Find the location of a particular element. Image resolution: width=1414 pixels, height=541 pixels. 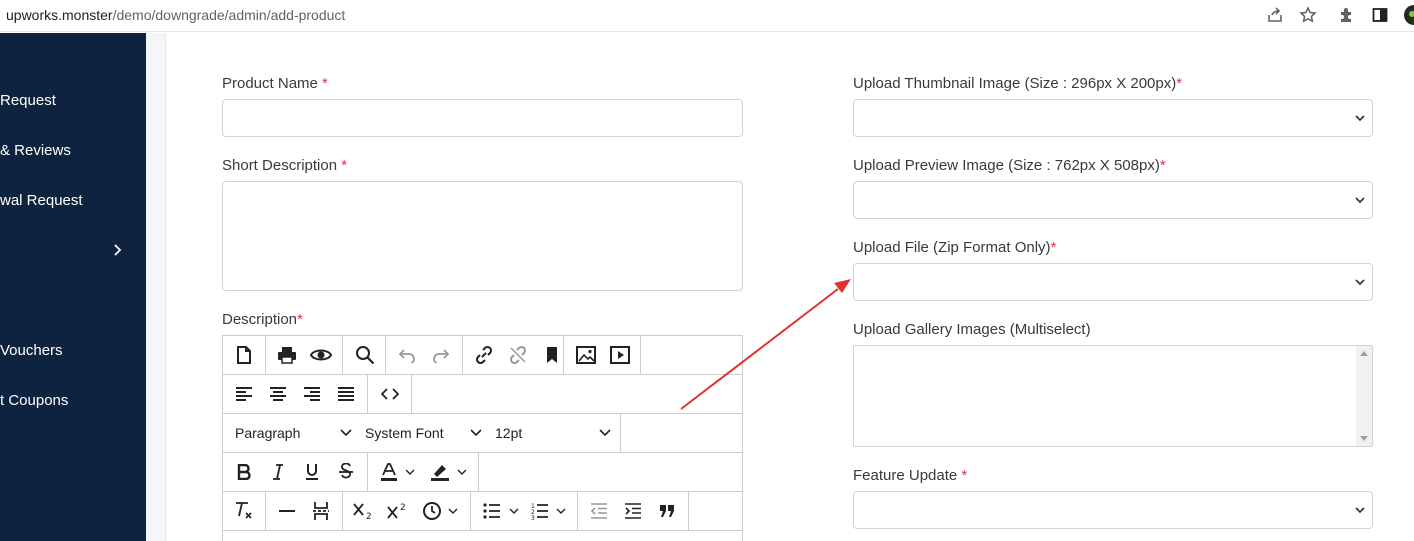

toolbar-group-file is located at coordinates (244, 355).